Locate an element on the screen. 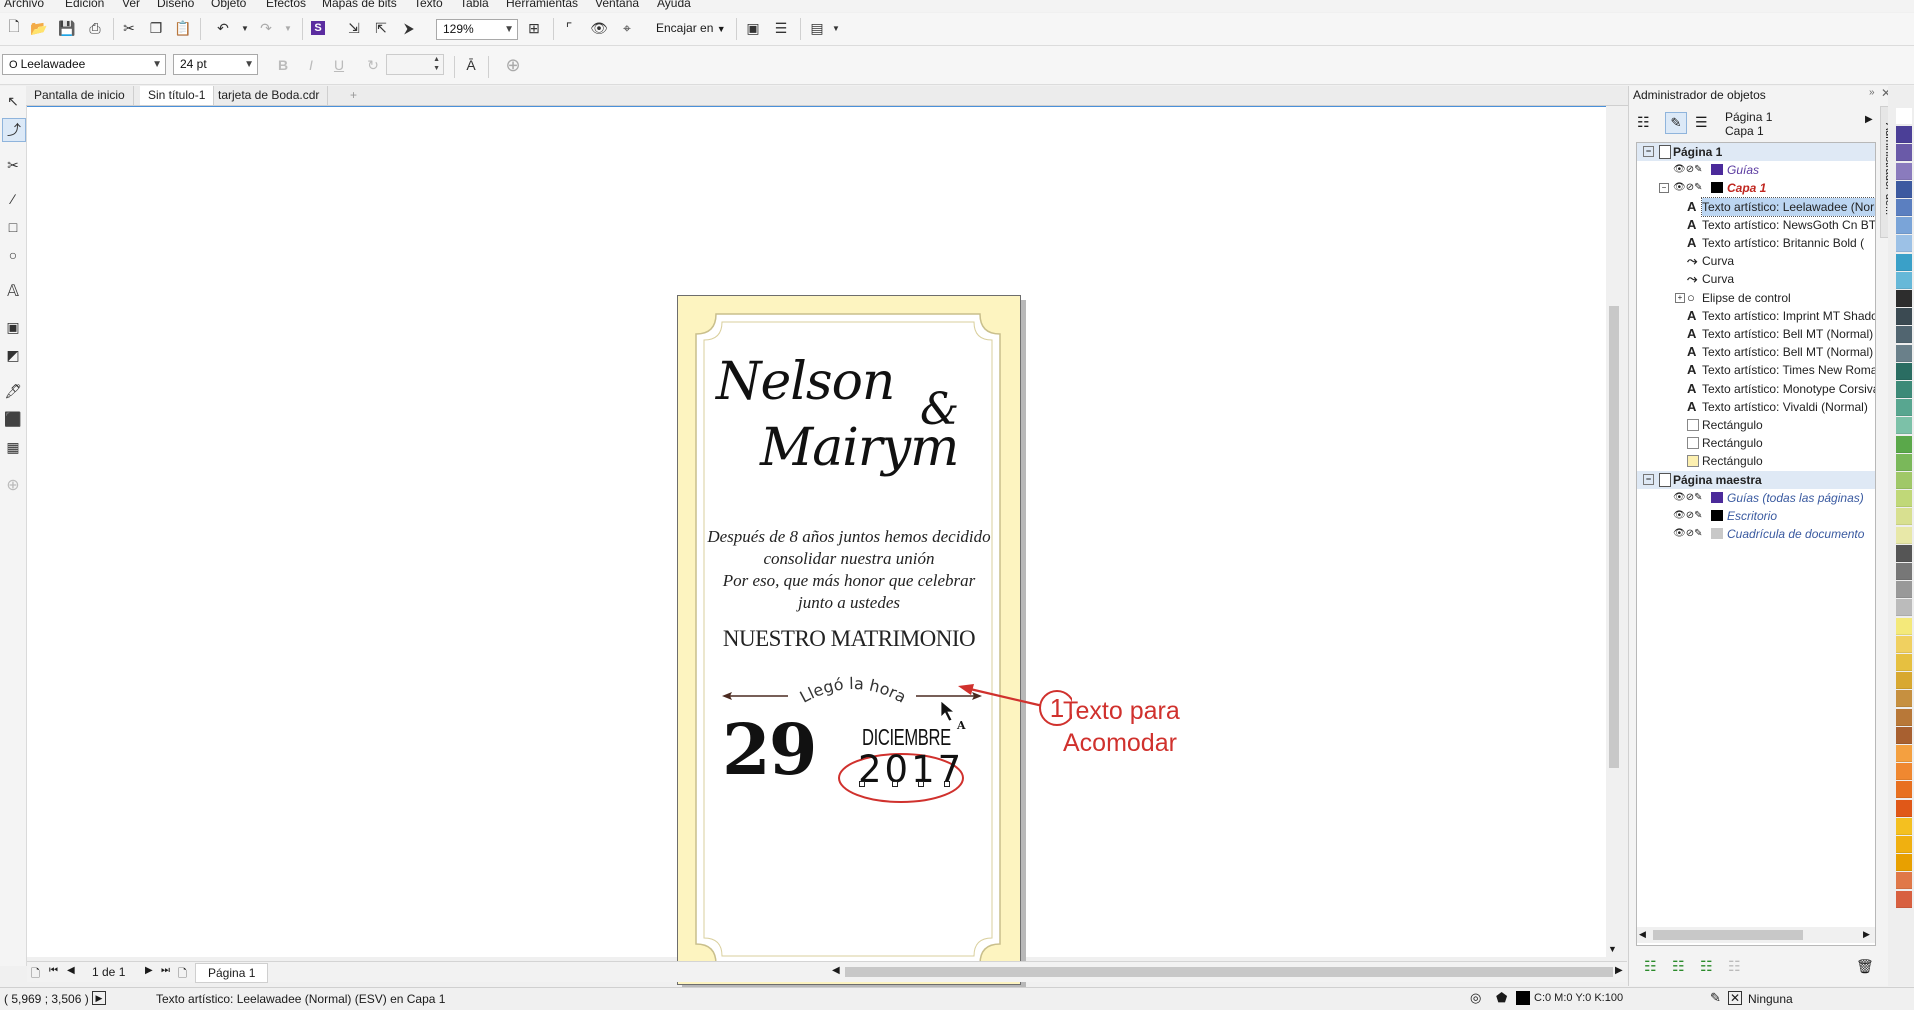 The height and width of the screenshot is (1010, 1914). new-layer-icon: ☷ is located at coordinates (1650, 966).